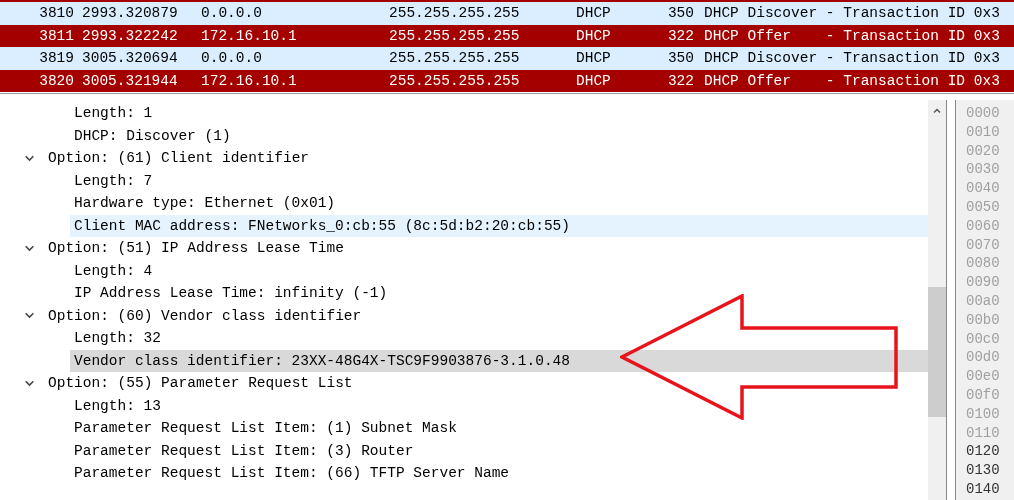 Image resolution: width=1014 pixels, height=500 pixels. I want to click on packet-row: 3820 3005.321944 172.16.10.1 255.255.255.255 DHCP 322 DHCP Offer - Transaction ID 0x3, so click(507, 80).